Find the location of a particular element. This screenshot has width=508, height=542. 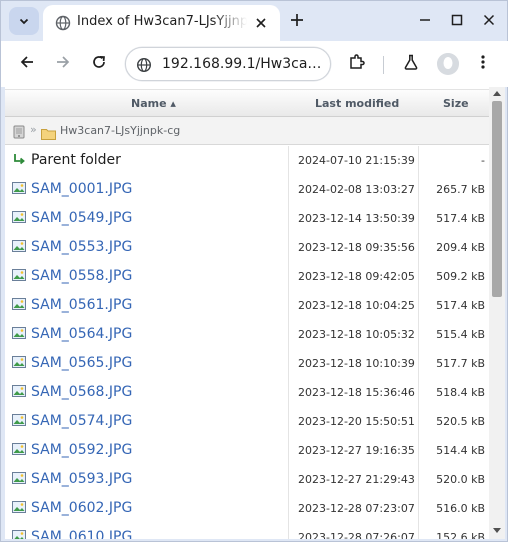

file-name-link: SAM_0592.JPG is located at coordinates (81, 450).